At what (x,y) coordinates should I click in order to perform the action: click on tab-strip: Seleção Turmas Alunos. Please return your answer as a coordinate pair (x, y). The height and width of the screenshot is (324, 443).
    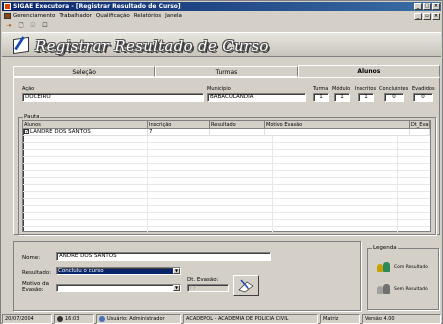
    Looking at the image, I should click on (226, 71).